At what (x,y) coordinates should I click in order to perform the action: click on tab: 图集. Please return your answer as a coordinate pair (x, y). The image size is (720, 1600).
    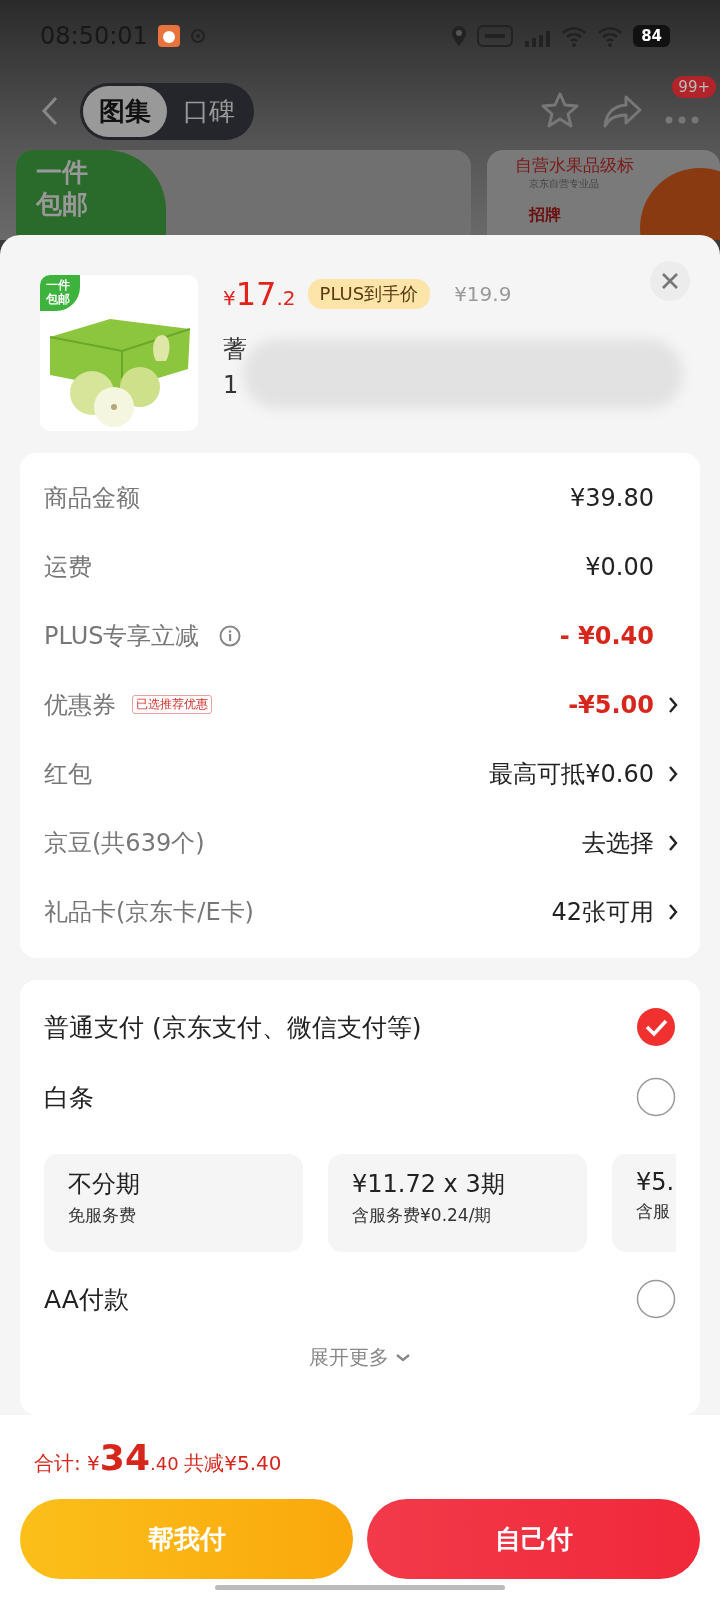
    Looking at the image, I should click on (125, 111).